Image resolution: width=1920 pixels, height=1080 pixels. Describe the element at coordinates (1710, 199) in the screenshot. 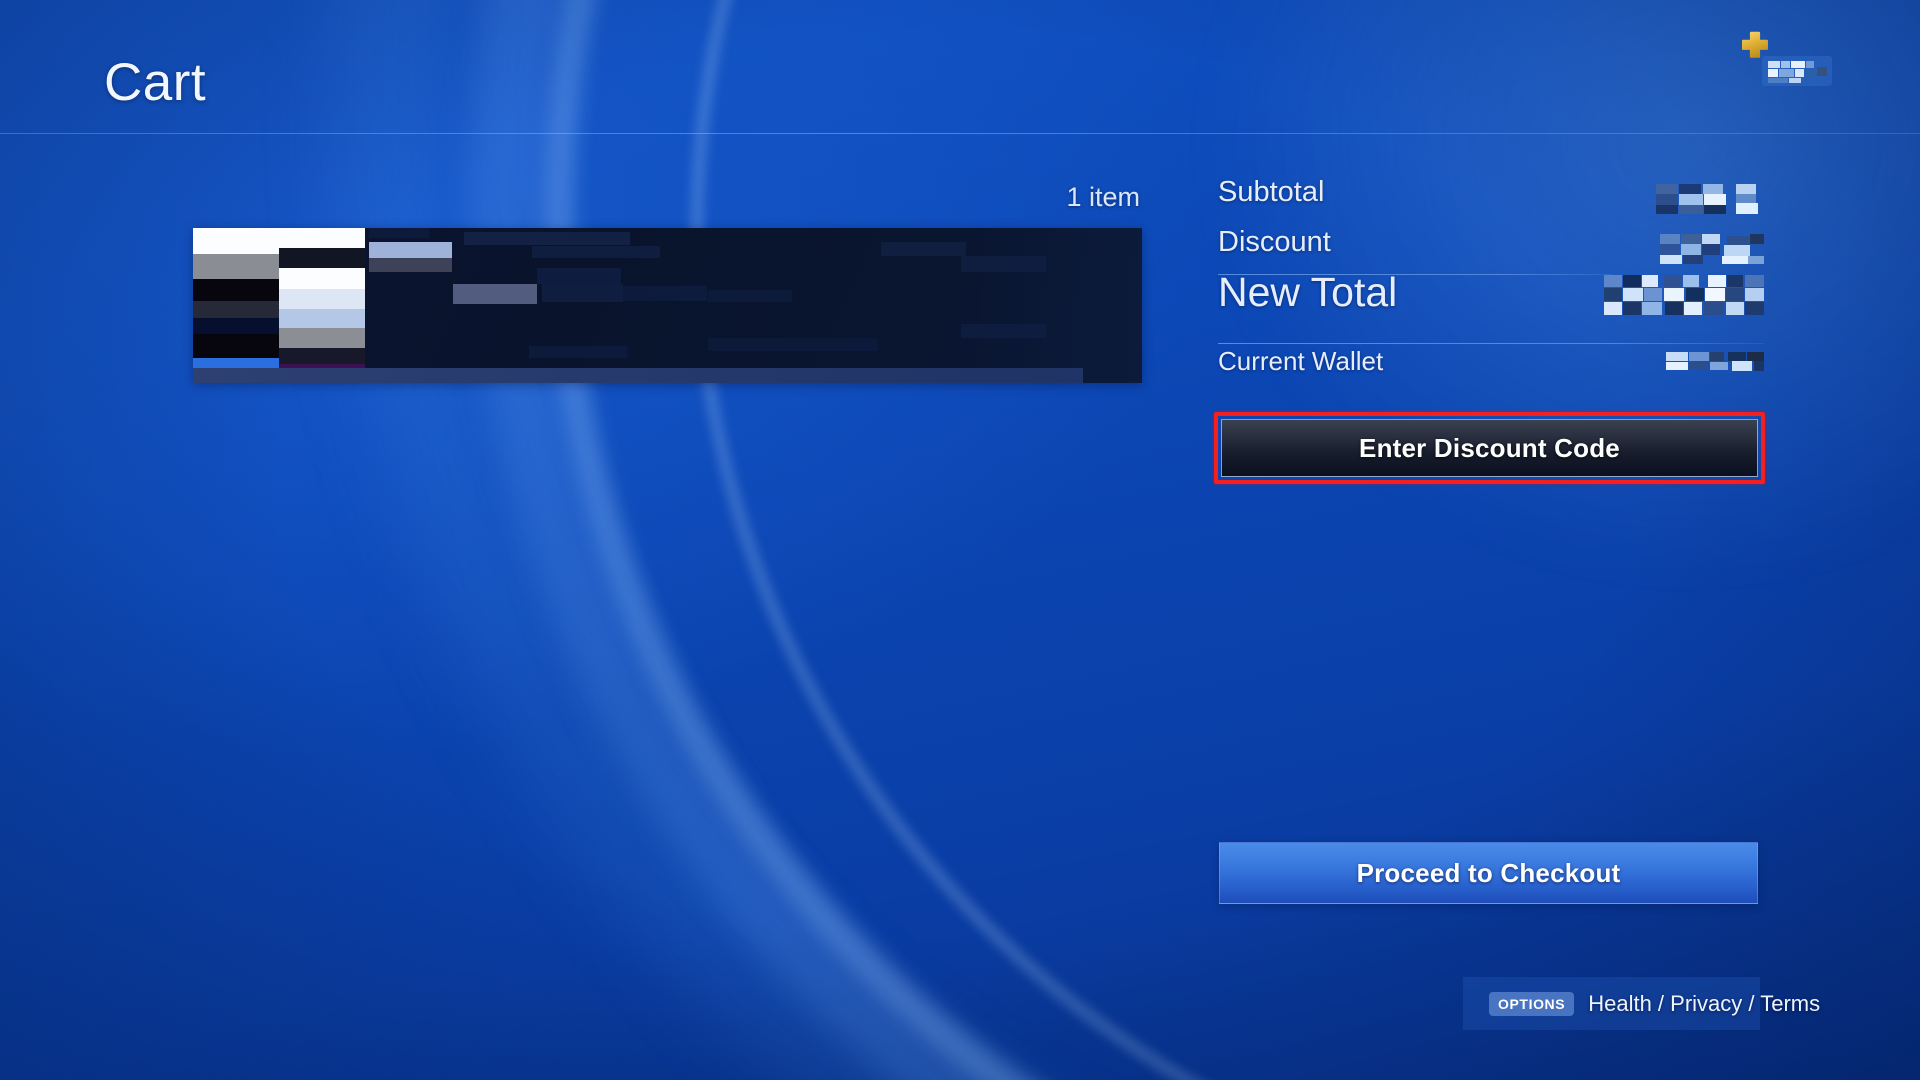

I see `summary-value-subtotal-redacted` at that location.